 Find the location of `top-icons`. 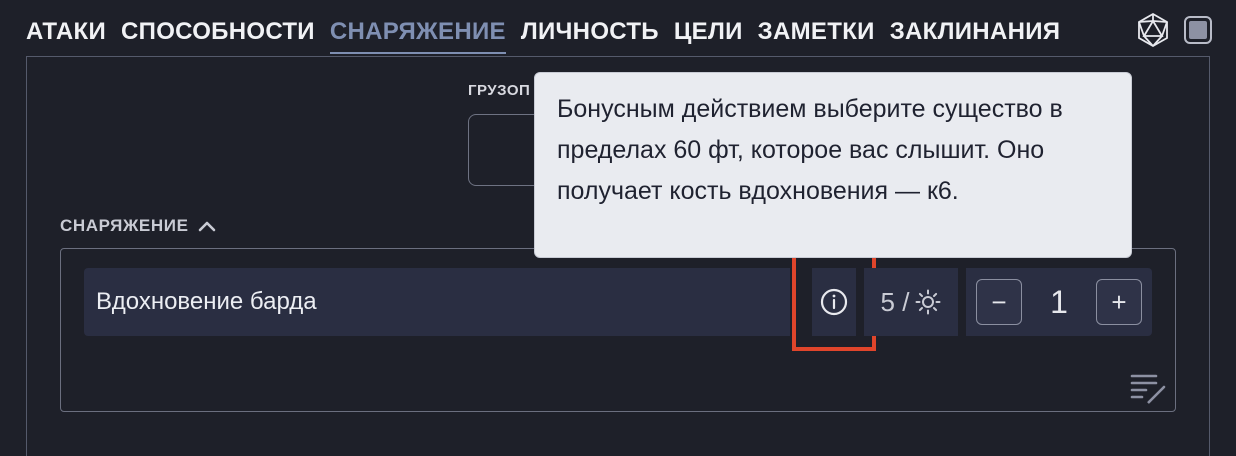

top-icons is located at coordinates (1174, 30).